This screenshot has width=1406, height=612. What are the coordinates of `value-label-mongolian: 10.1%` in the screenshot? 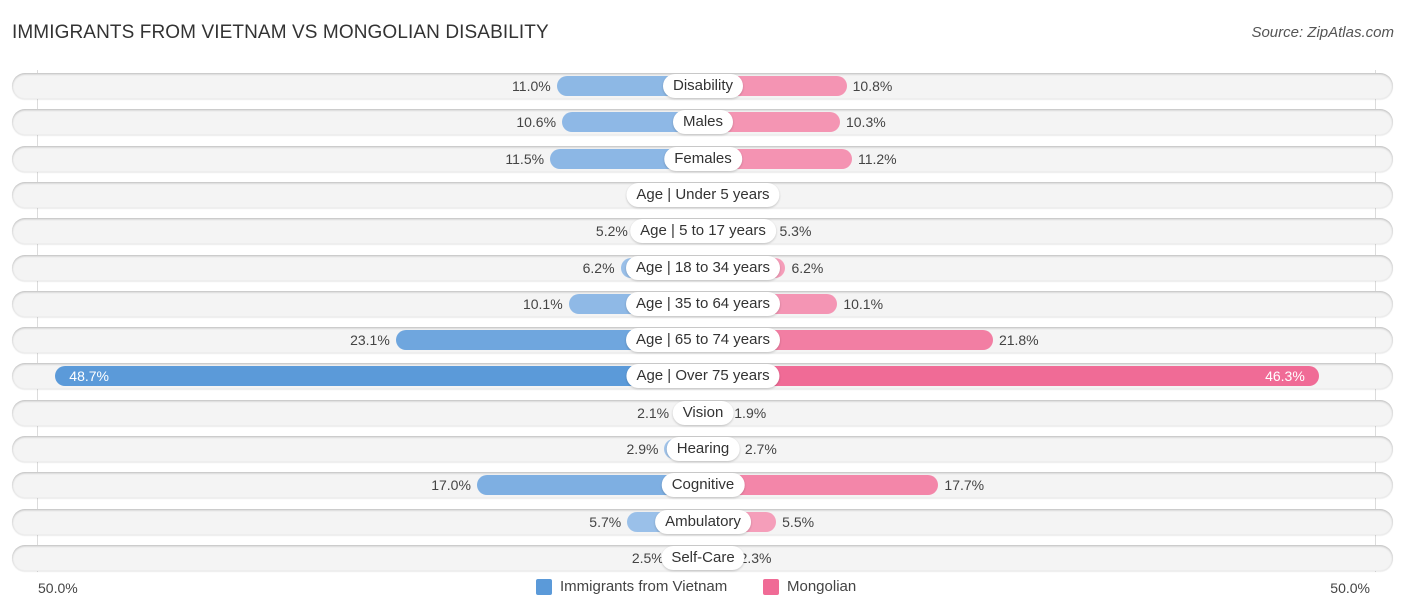 It's located at (863, 303).